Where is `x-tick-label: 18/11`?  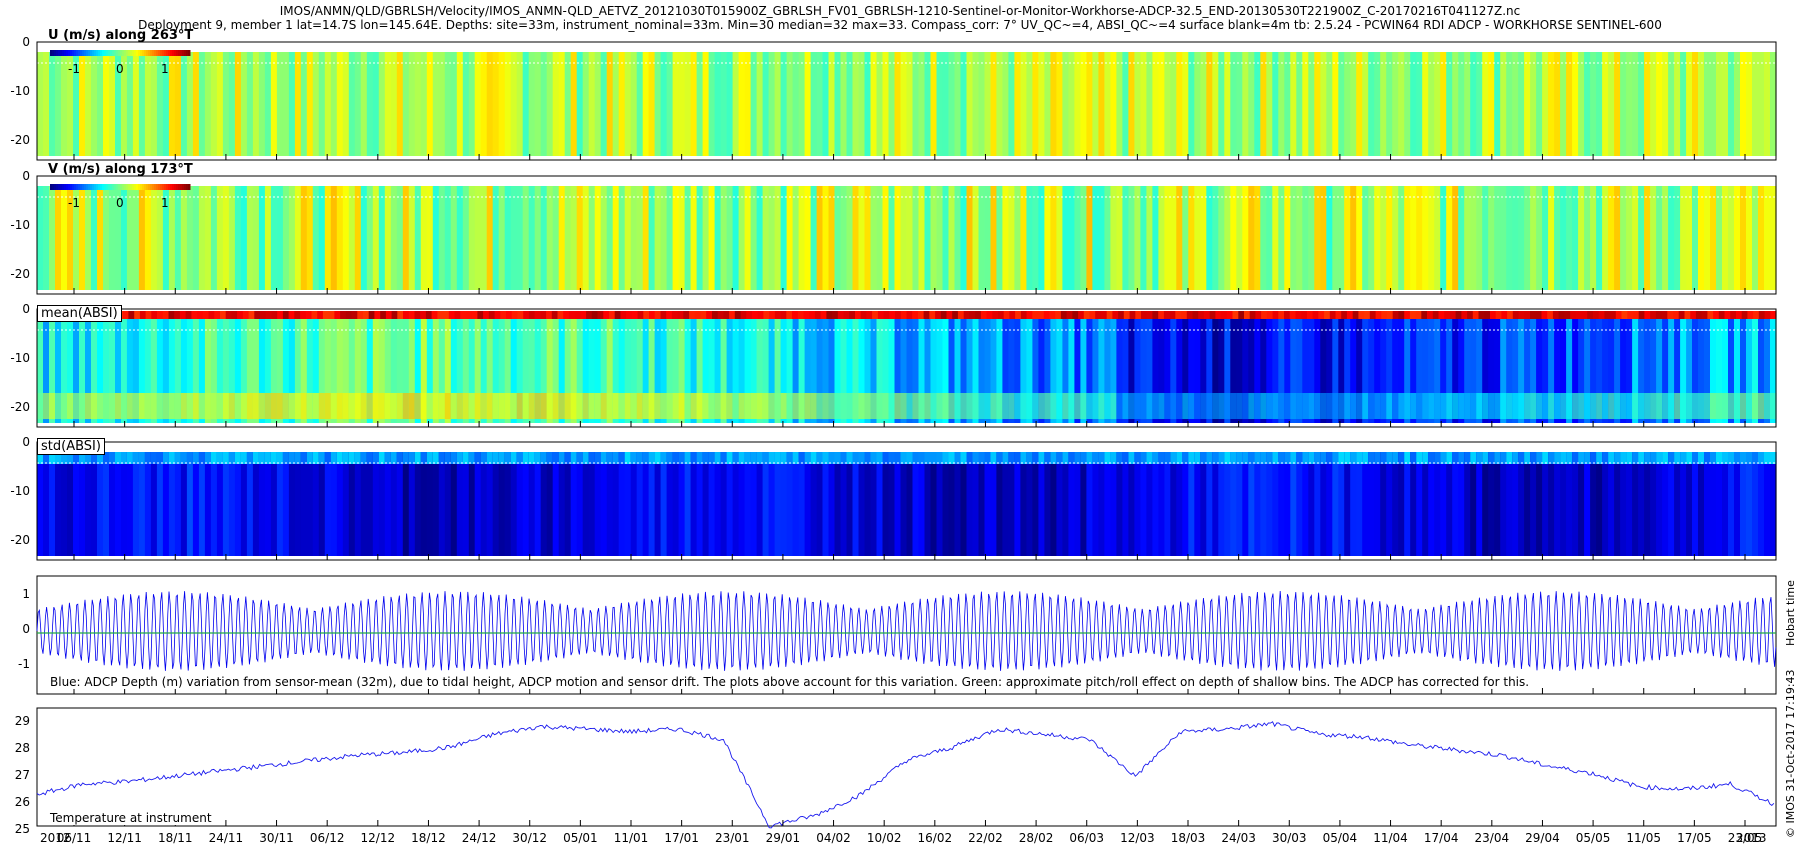
x-tick-label: 18/11 is located at coordinates (175, 838).